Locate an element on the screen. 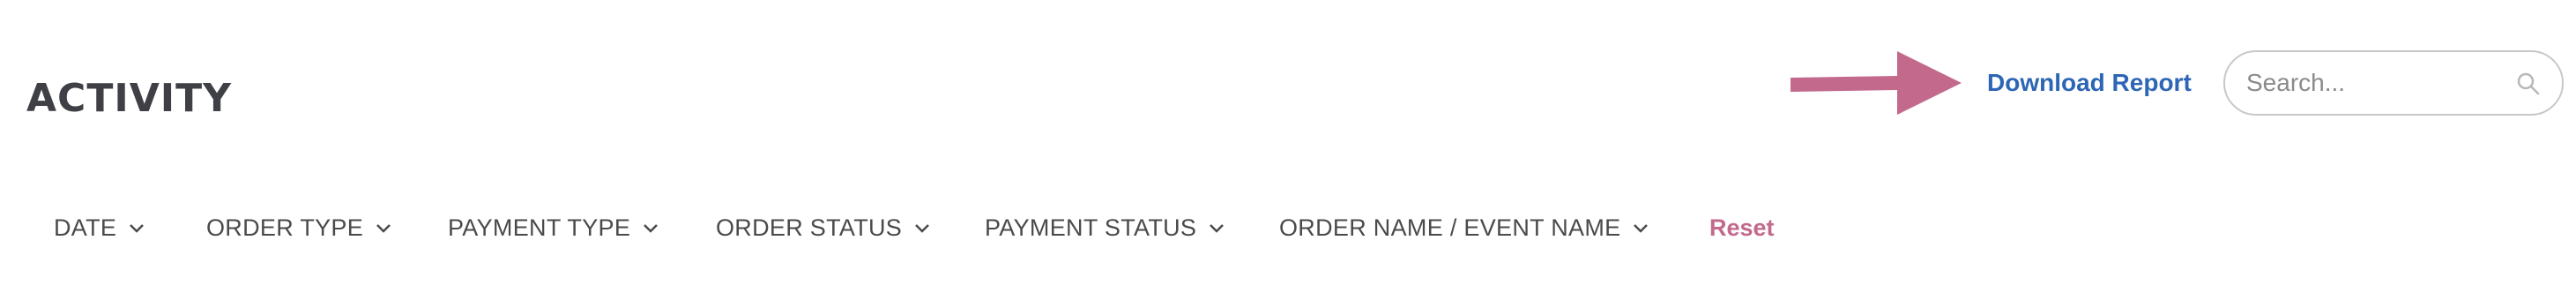 This screenshot has width=2576, height=293. search-box is located at coordinates (2393, 83).